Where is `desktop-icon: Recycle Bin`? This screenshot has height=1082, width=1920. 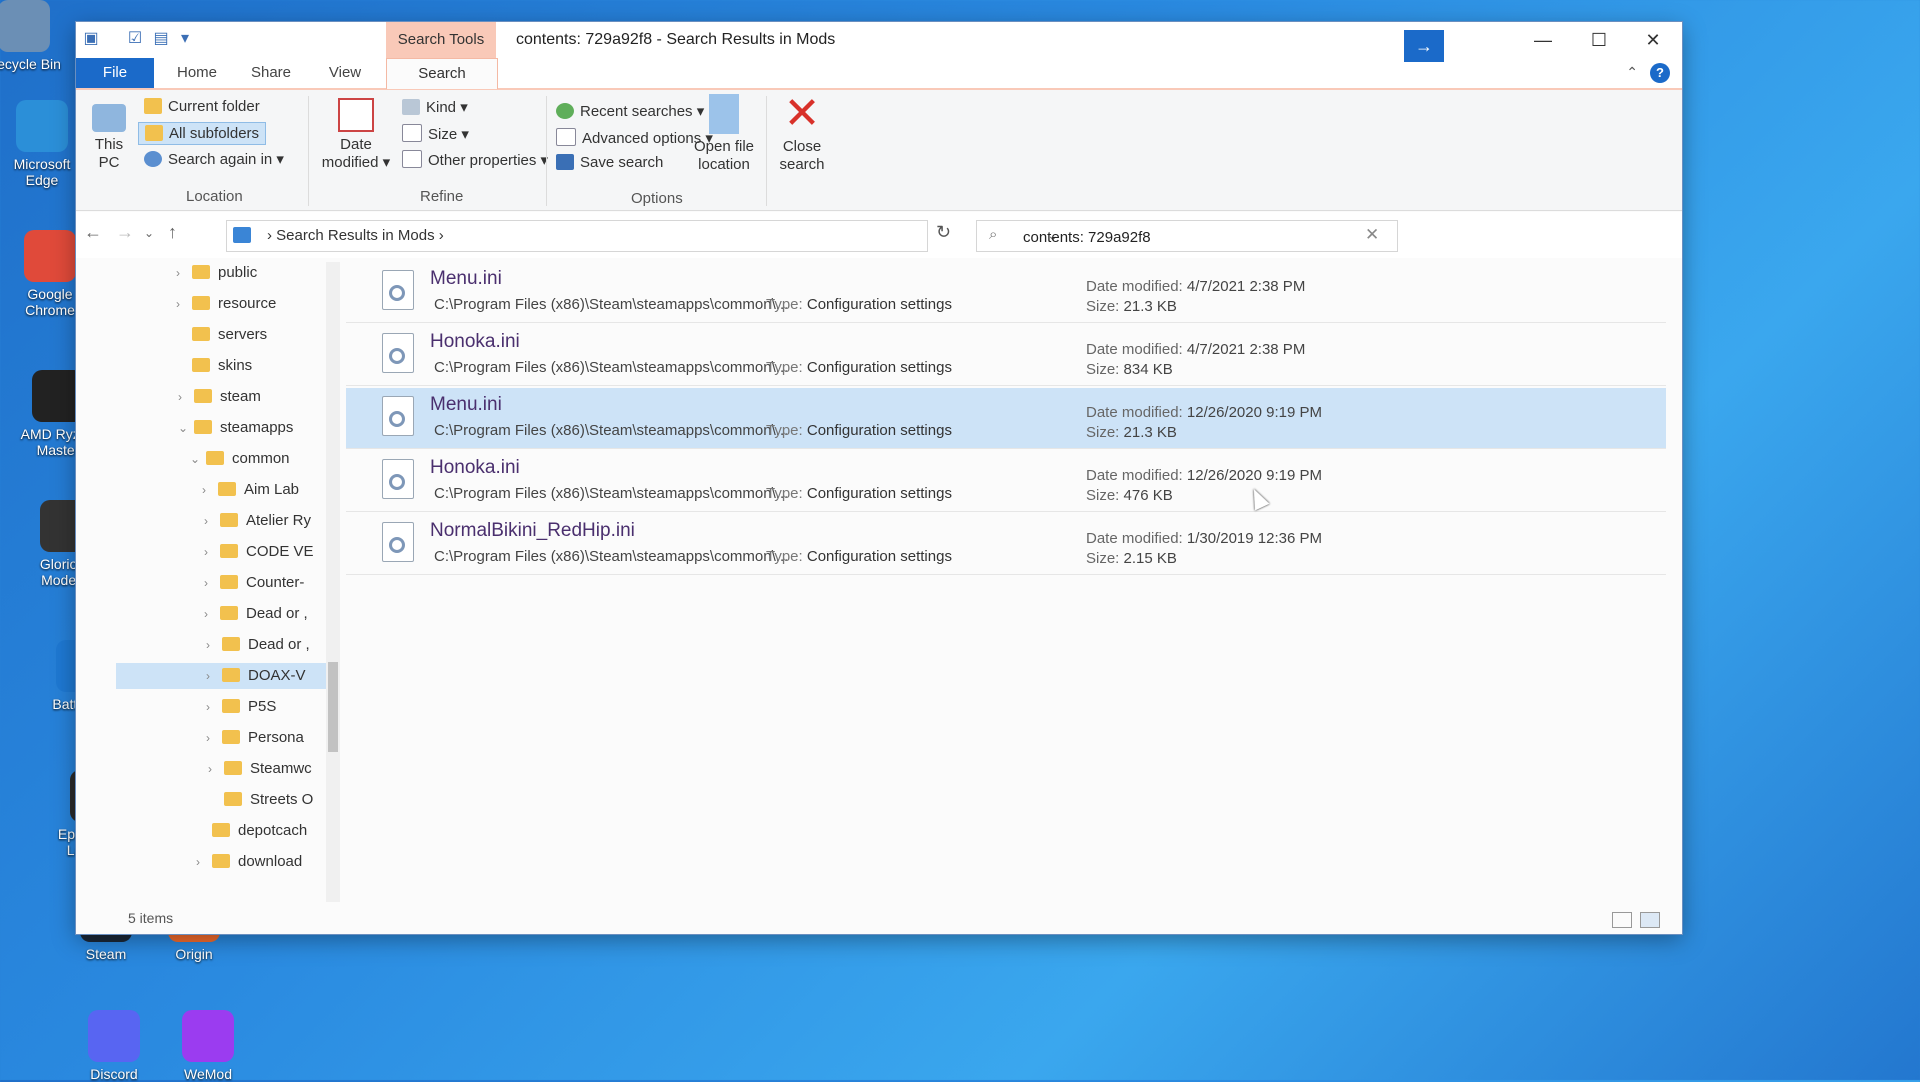
desktop-icon: Recycle Bin is located at coordinates (34, 36).